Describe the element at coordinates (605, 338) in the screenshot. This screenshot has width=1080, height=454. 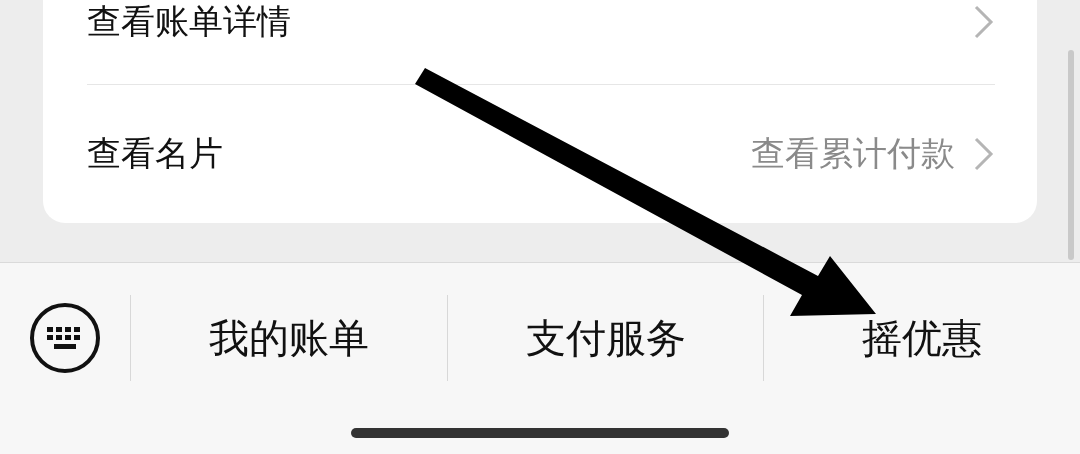
I see `menu-button: 支付服务` at that location.